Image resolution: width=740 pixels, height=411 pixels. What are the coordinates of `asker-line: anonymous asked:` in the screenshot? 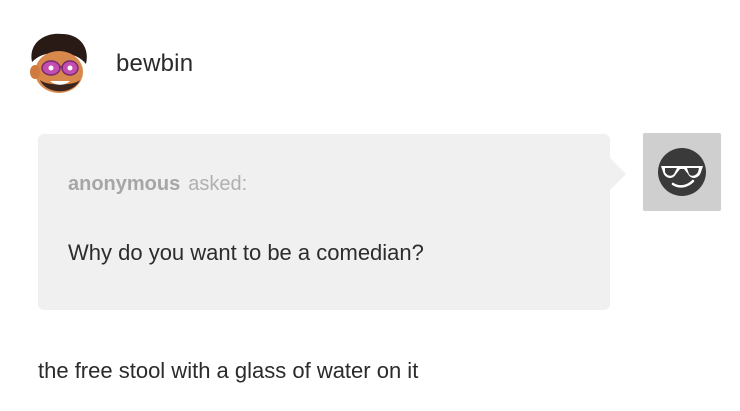 It's located at (157, 184).